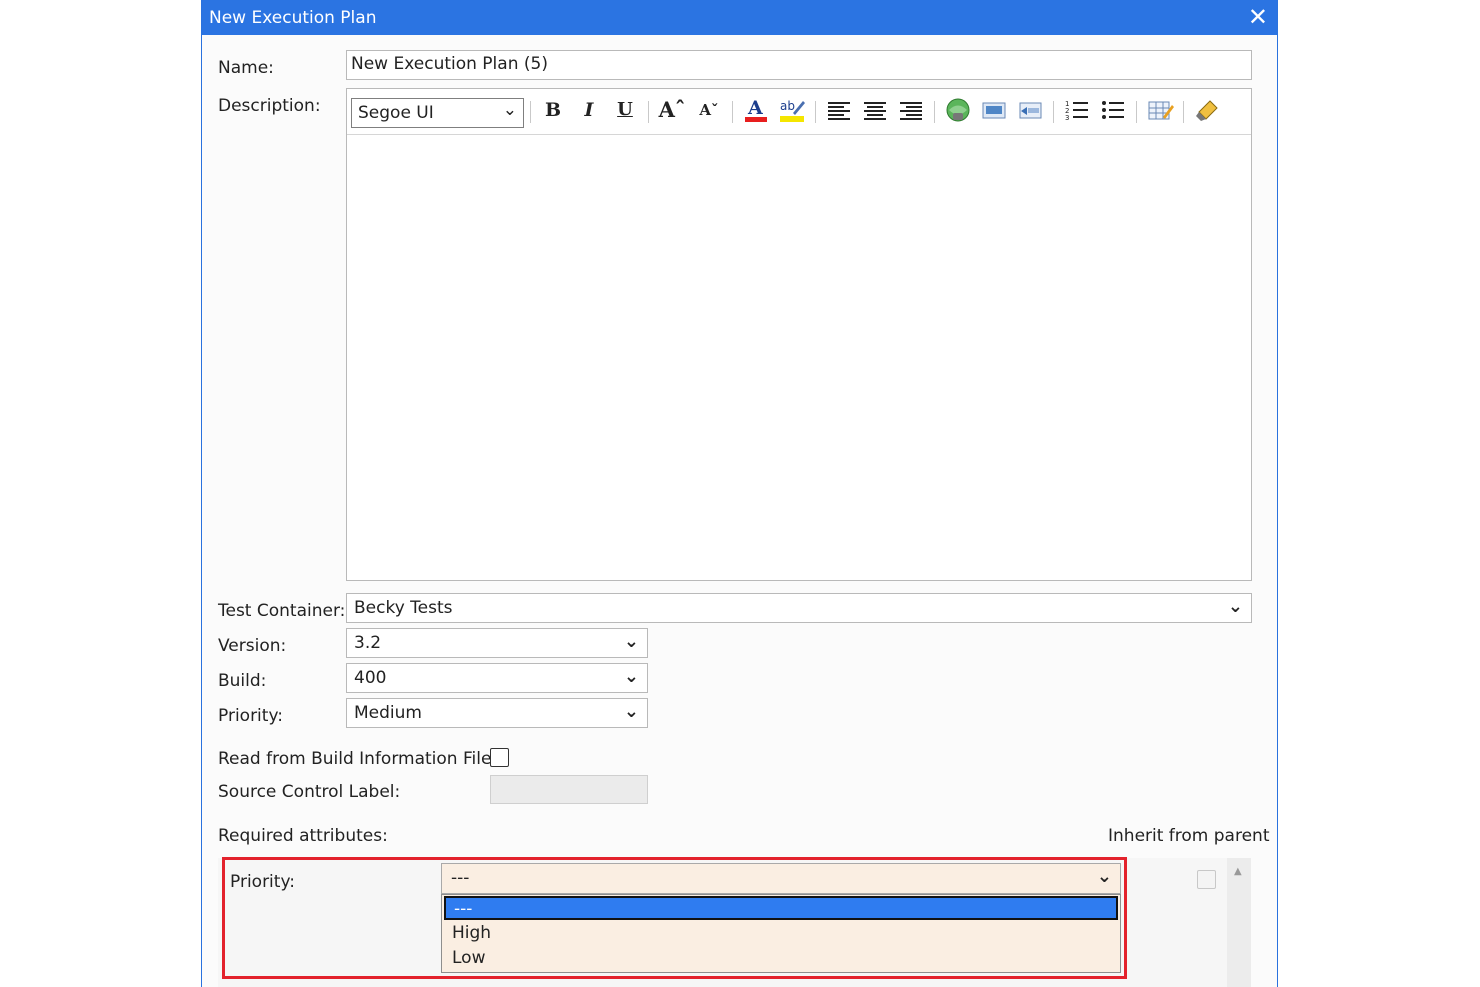 The height and width of the screenshot is (987, 1480). Describe the element at coordinates (569, 789) in the screenshot. I see `source-control-input` at that location.